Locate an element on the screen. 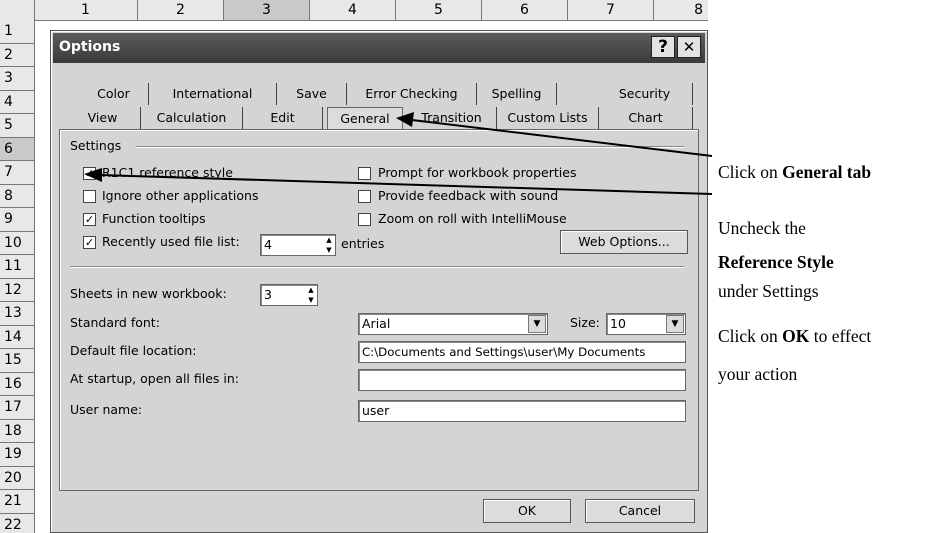 This screenshot has width=952, height=533. recent-files-checkbox: ✓ is located at coordinates (89, 242).